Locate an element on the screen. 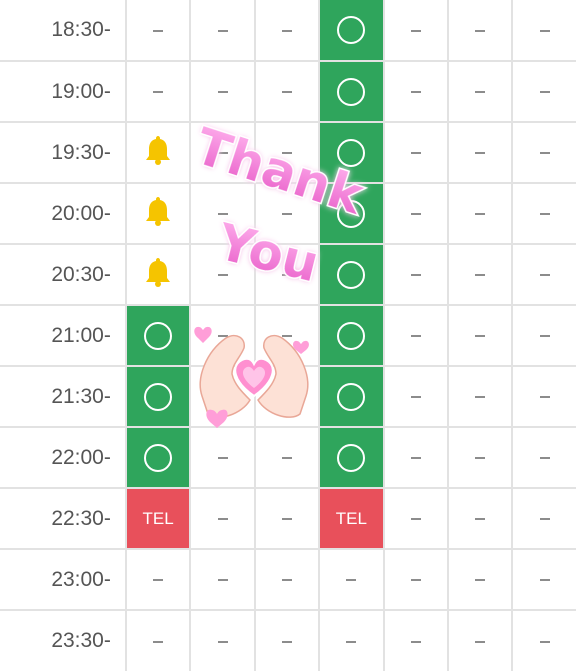  time-label: 23:00- is located at coordinates (63, 579).